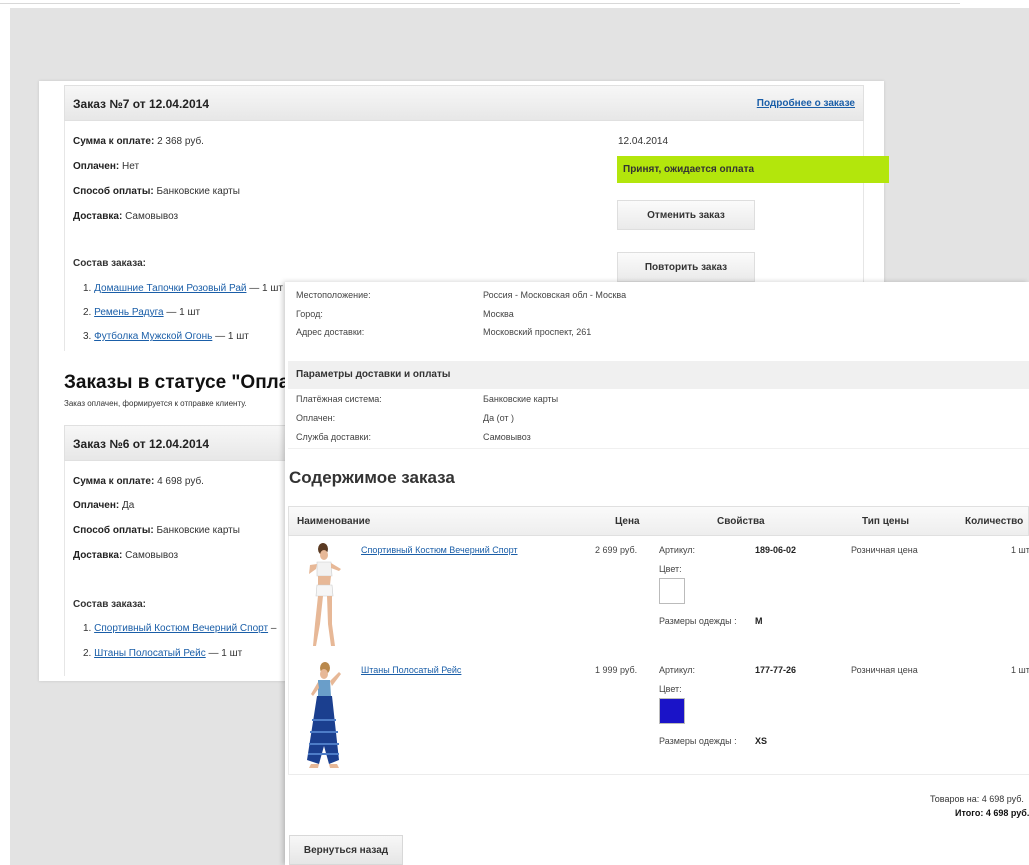  I want to click on order-6-title: Заказ №6 от 12.04.2014, so click(141, 444).